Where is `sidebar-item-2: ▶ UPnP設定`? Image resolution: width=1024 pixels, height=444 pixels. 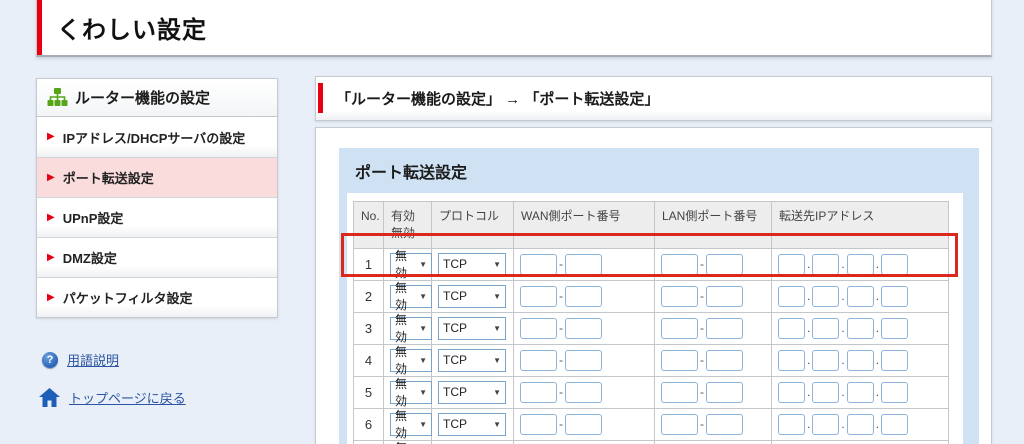 sidebar-item-2: ▶ UPnP設定 is located at coordinates (157, 217).